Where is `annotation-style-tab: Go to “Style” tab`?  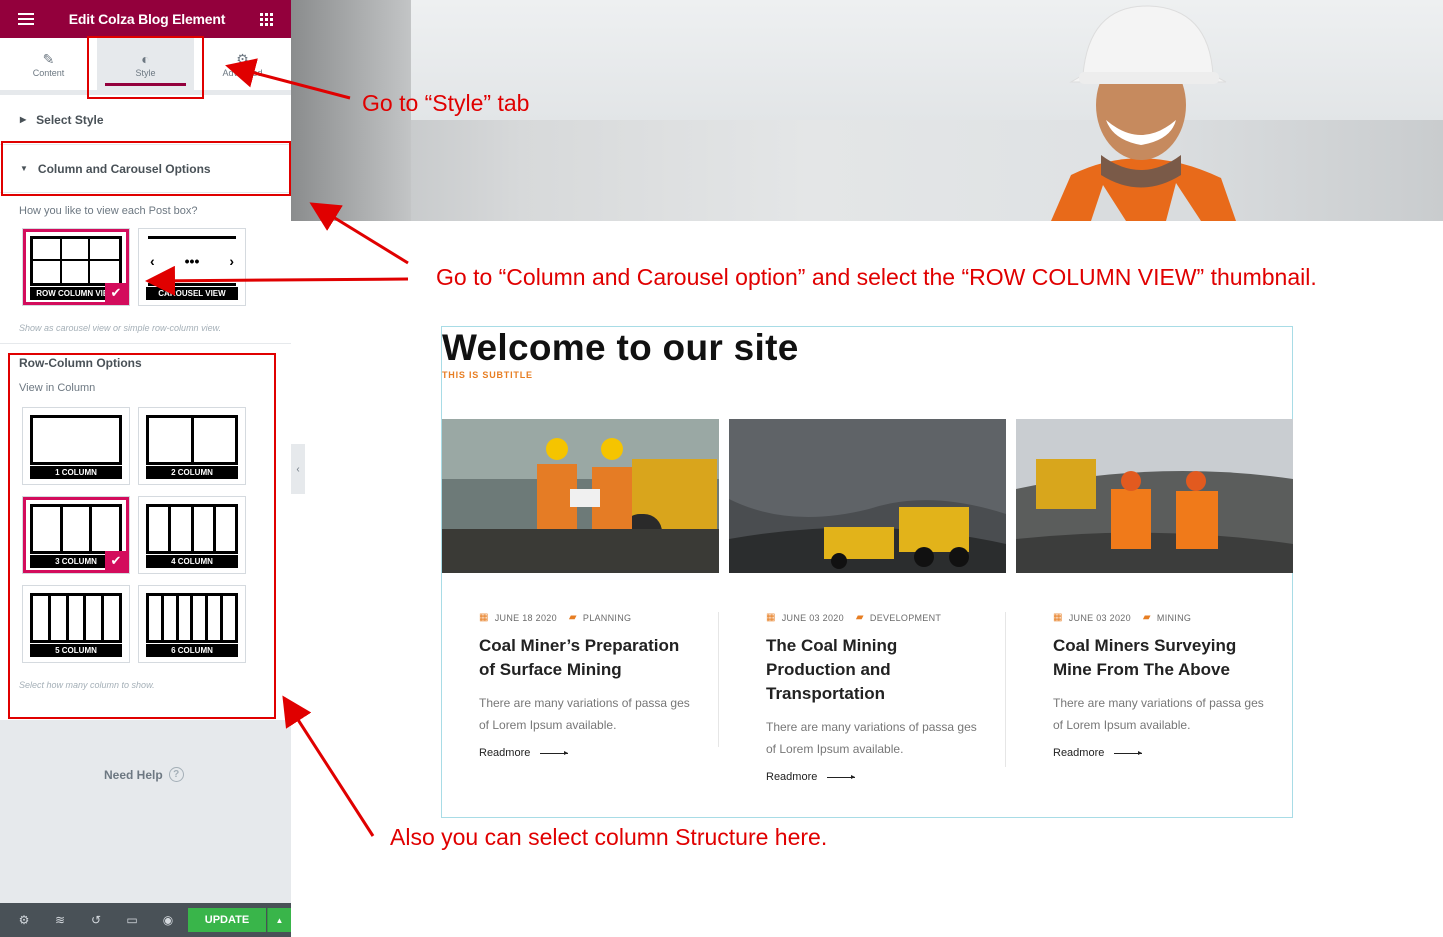
annotation-style-tab: Go to “Style” tab is located at coordinates (446, 103).